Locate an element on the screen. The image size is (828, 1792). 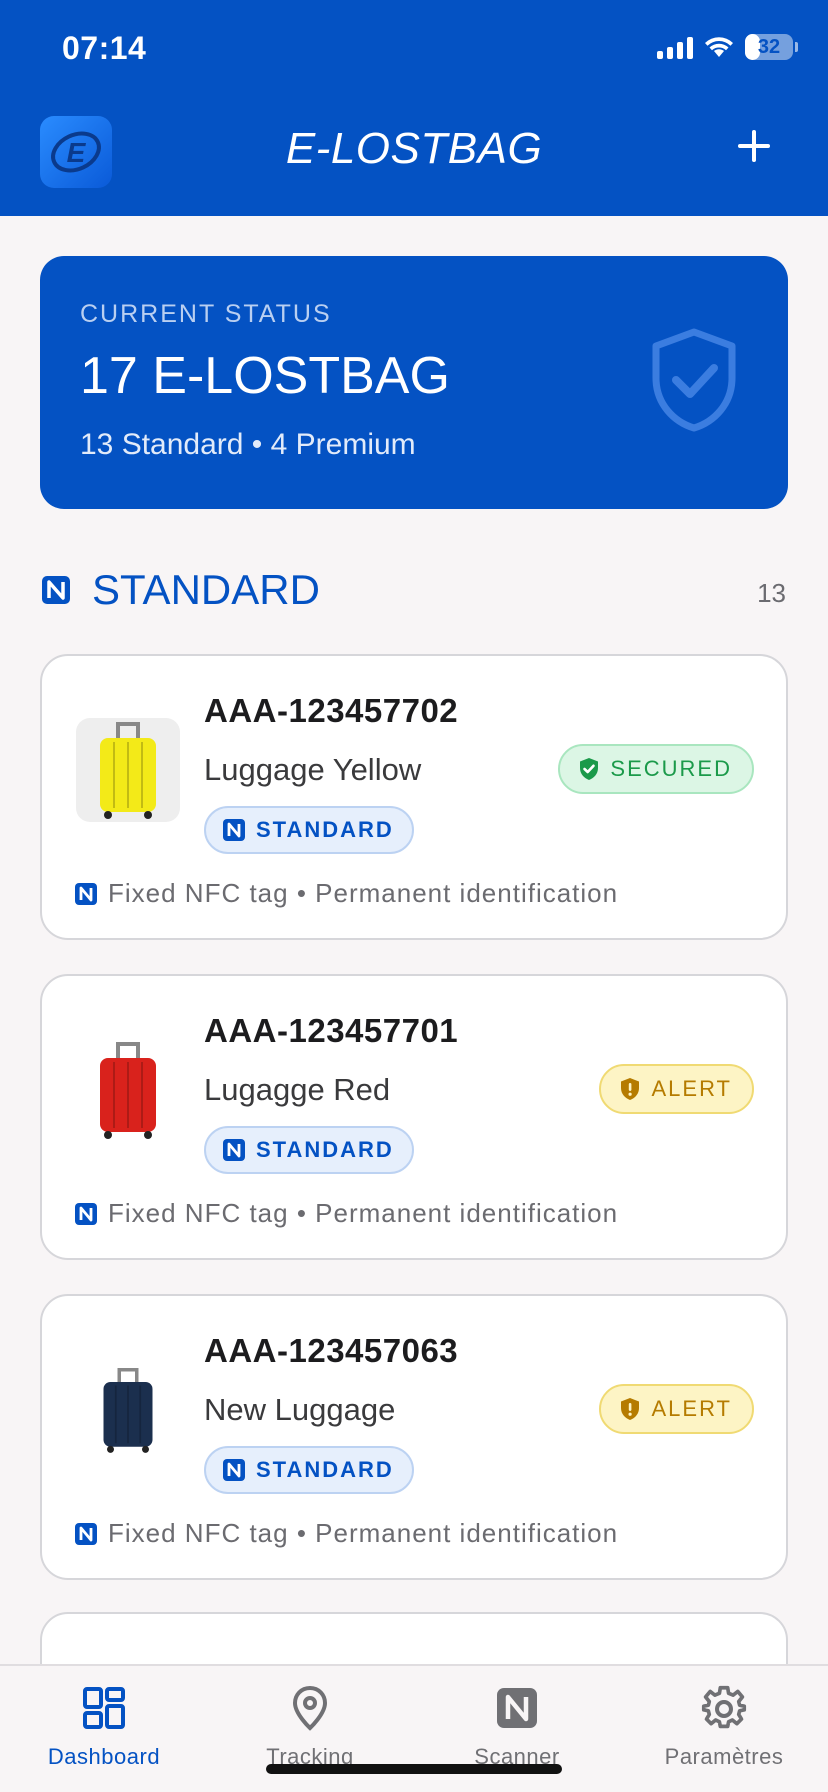
status-badge: SECURED is located at coordinates (656, 769).